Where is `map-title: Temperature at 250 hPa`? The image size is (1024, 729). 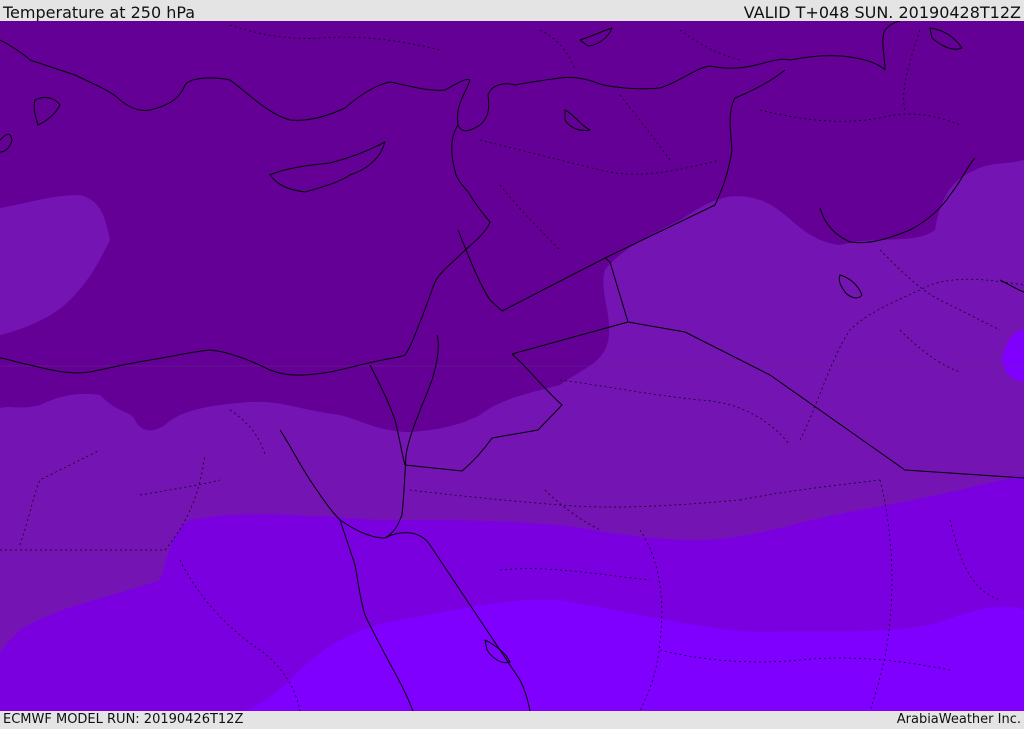 map-title: Temperature at 250 hPa is located at coordinates (99, 12).